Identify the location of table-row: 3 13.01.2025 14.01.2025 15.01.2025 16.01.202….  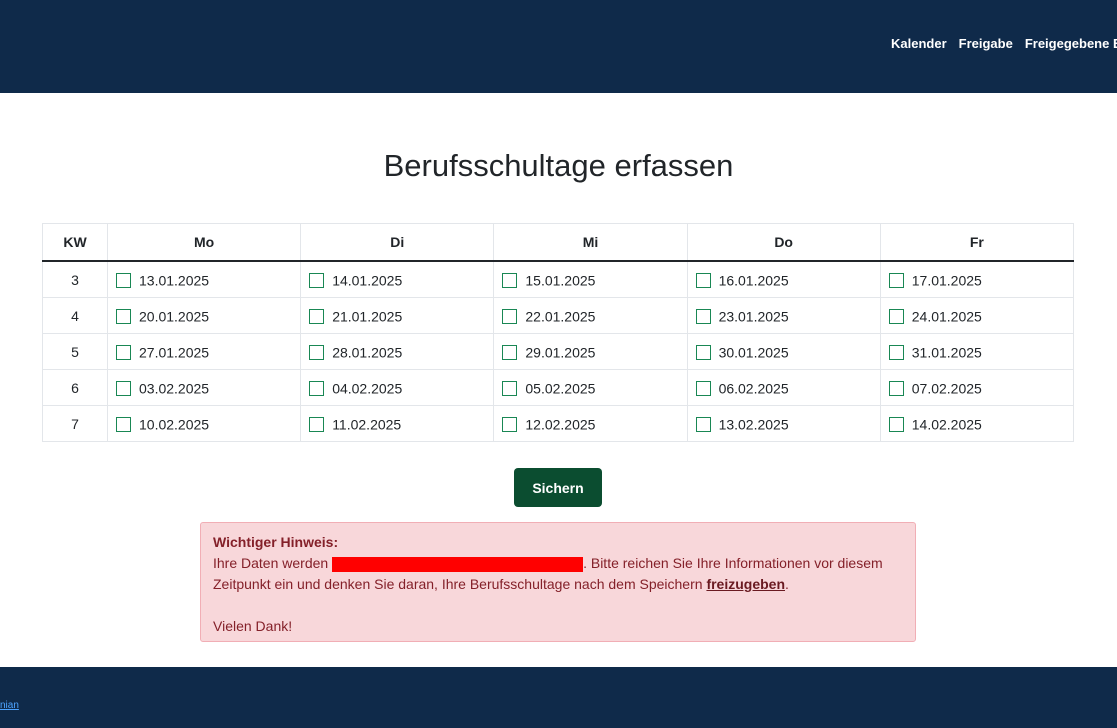
(558, 279).